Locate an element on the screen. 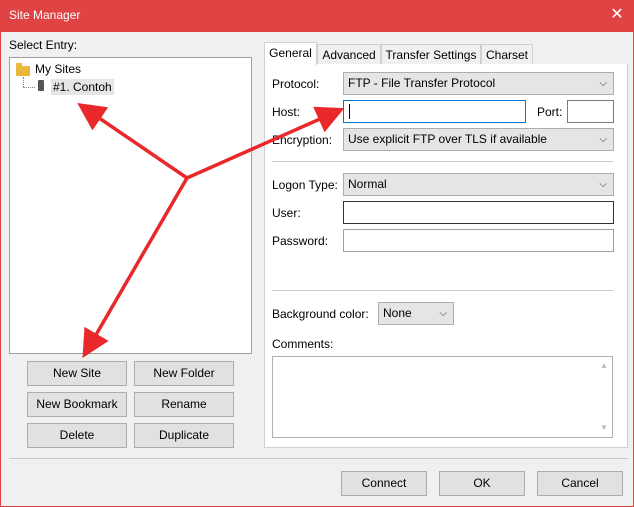  server-icon is located at coordinates (41, 85).